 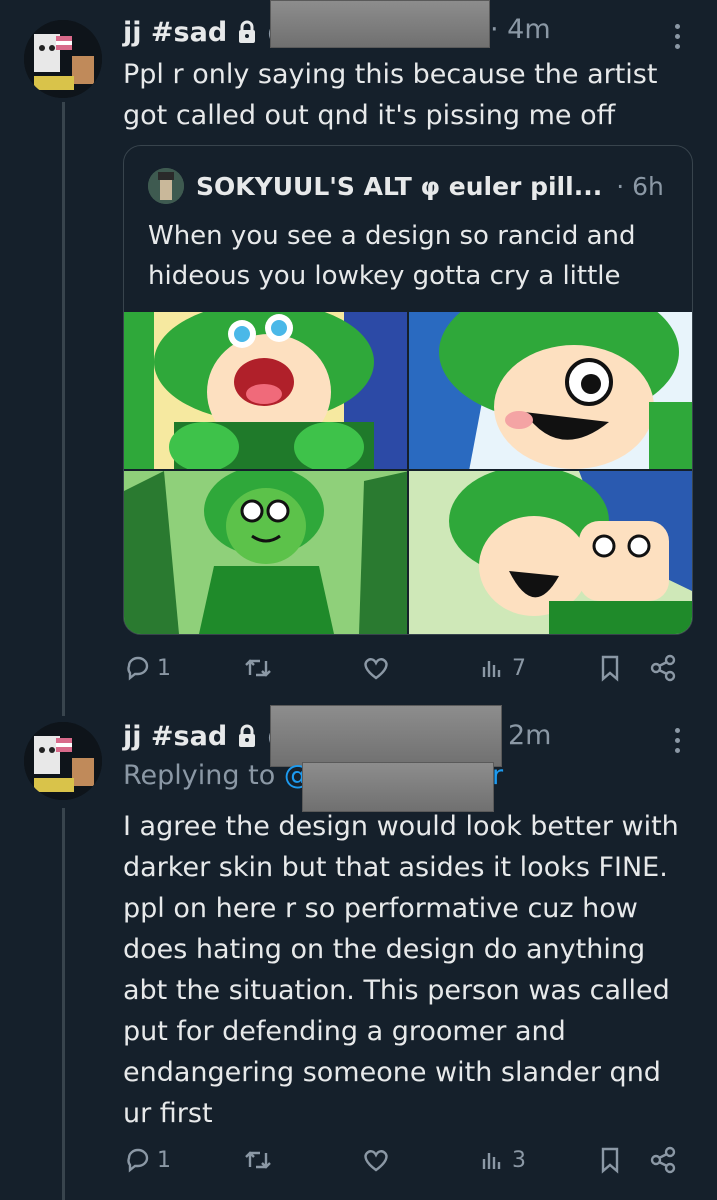 What do you see at coordinates (640, 186) in the screenshot?
I see `quote-timestamp: · 6h` at bounding box center [640, 186].